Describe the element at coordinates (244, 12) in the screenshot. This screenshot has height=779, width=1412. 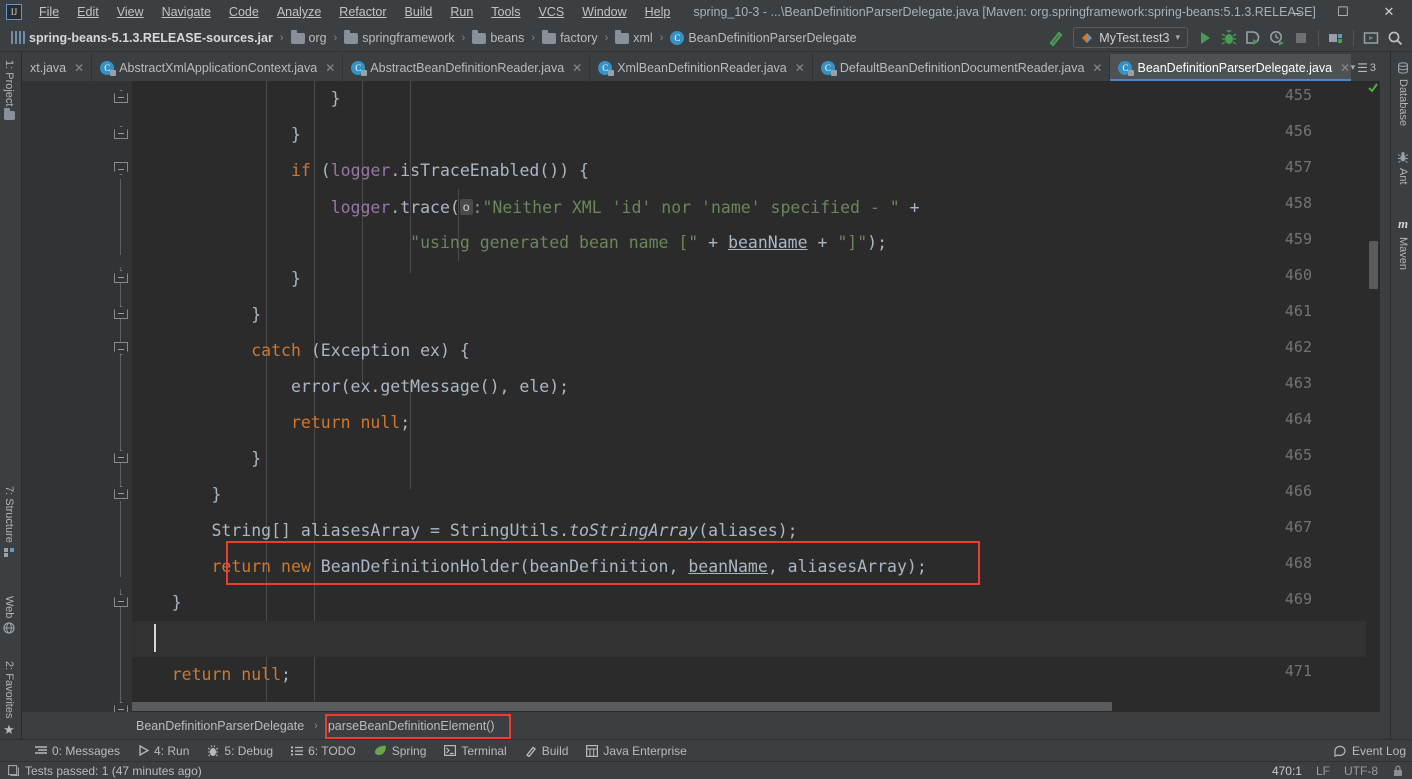
I see `menu-code: Code` at that location.